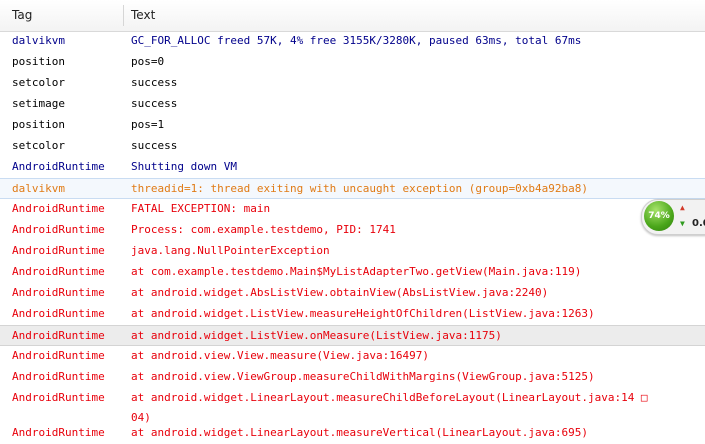  Describe the element at coordinates (22, 15) in the screenshot. I see `column-header-tag: Tag` at that location.